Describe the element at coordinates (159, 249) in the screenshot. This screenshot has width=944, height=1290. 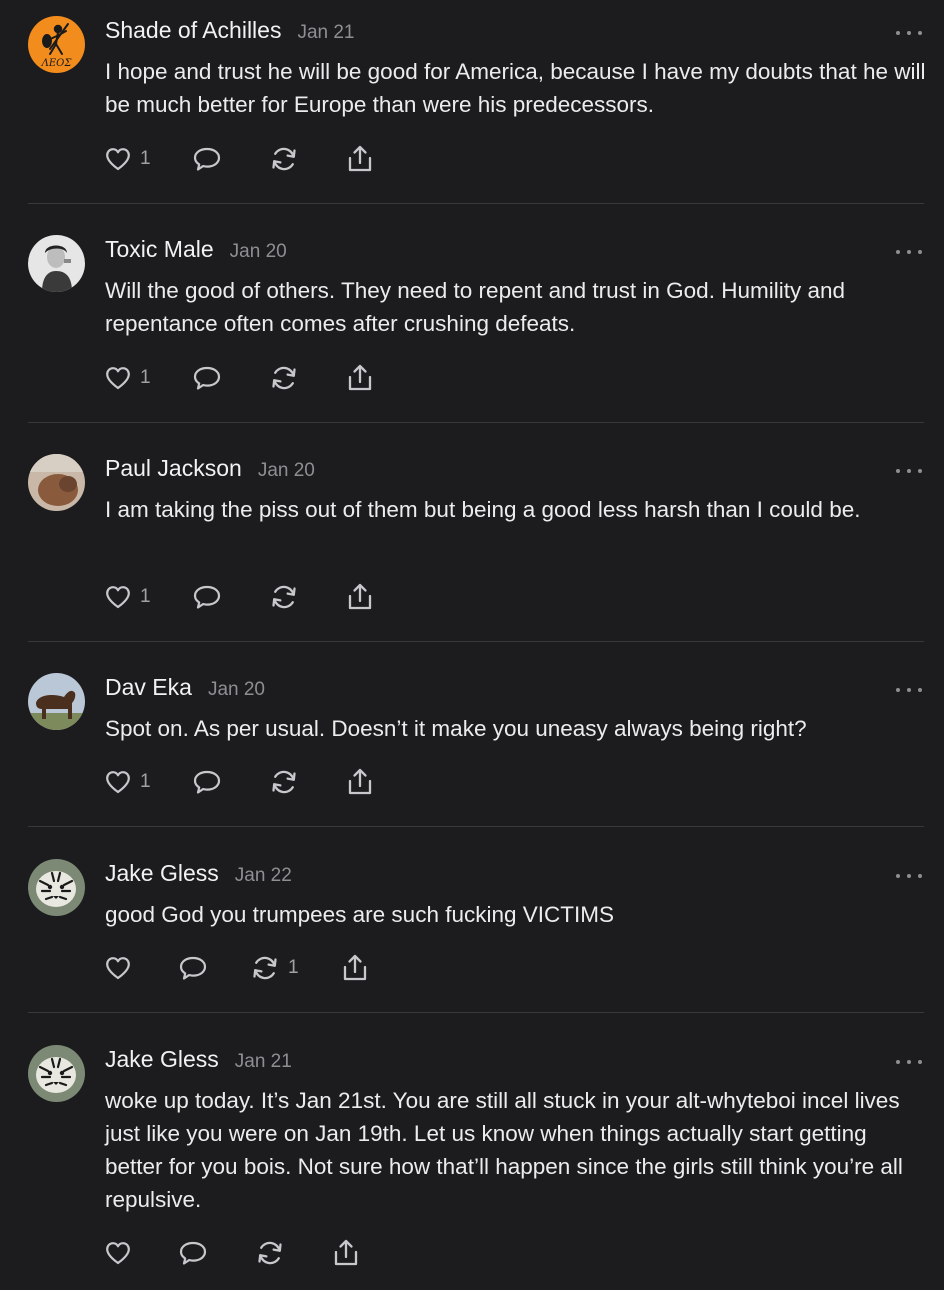
I see `author-name: Toxic Male` at that location.